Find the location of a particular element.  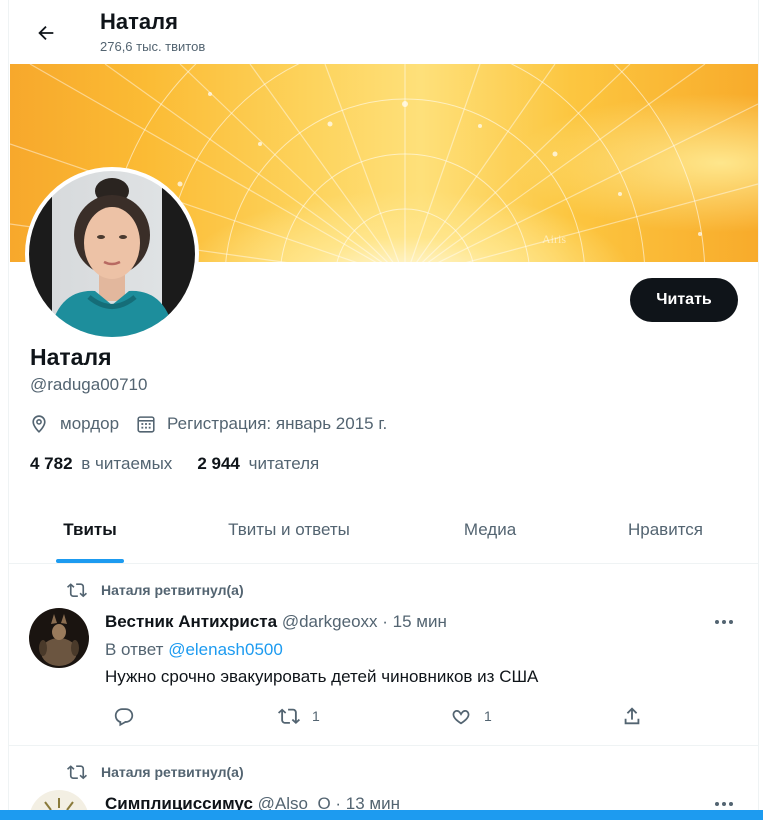

profile-handle: @raduga00710 is located at coordinates (89, 384).